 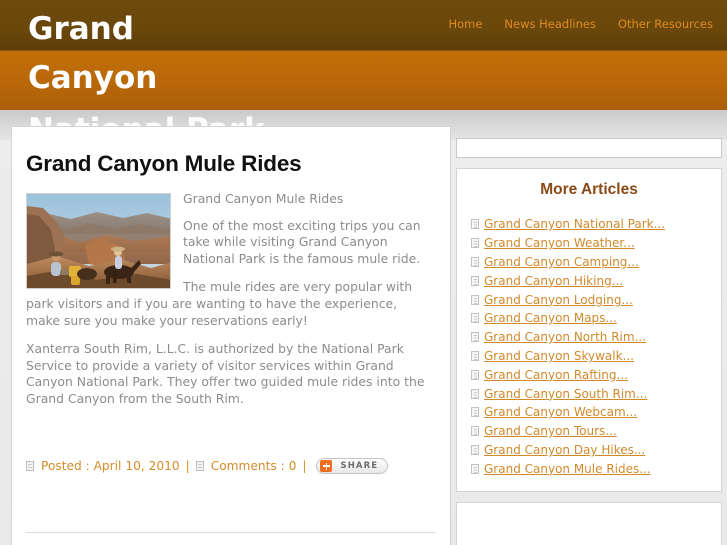 I want to click on nav-link-other-resources: Other Resources, so click(x=665, y=24).